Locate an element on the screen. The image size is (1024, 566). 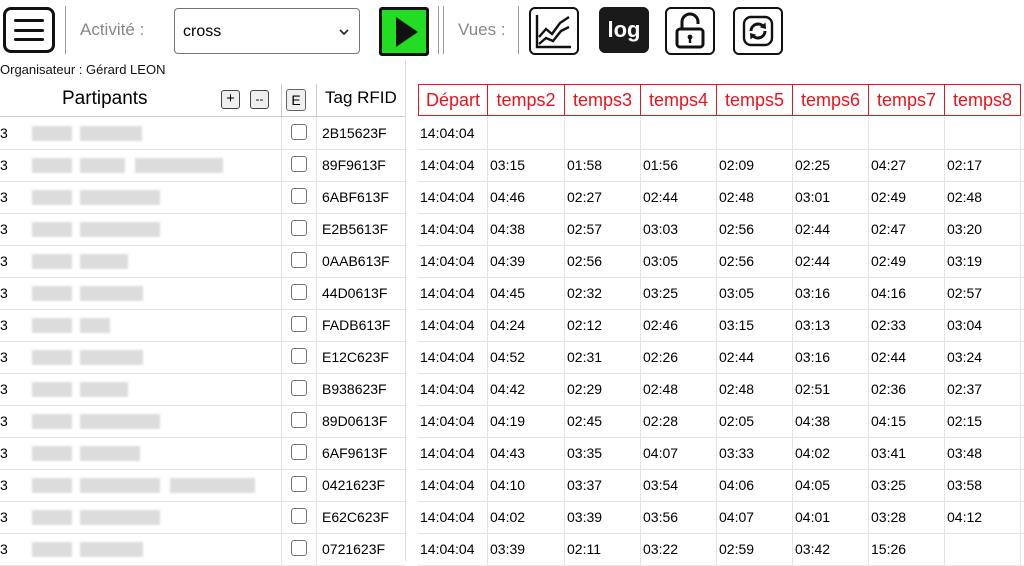
refresh-button is located at coordinates (758, 31).